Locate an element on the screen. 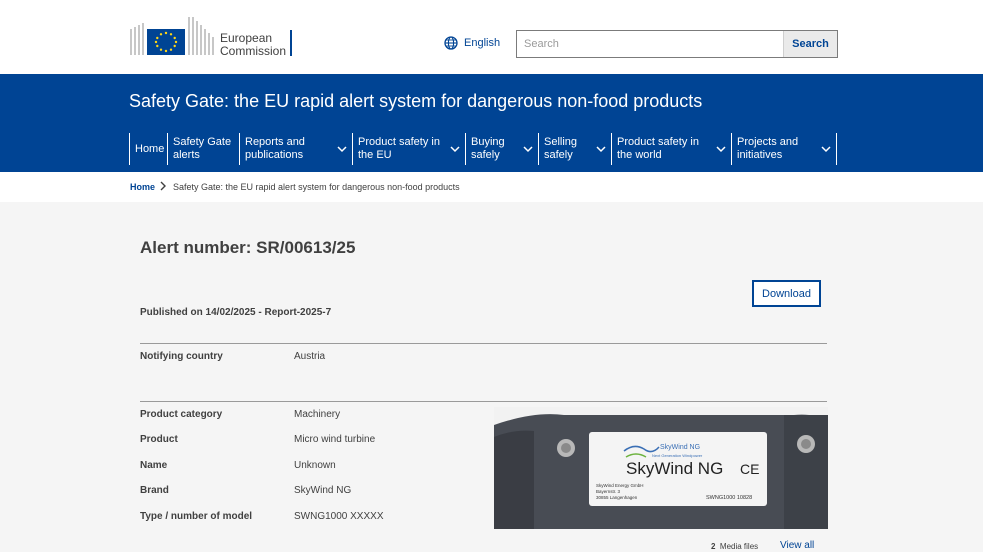  nav-item-label: Safety Gate is located at coordinates (202, 142).